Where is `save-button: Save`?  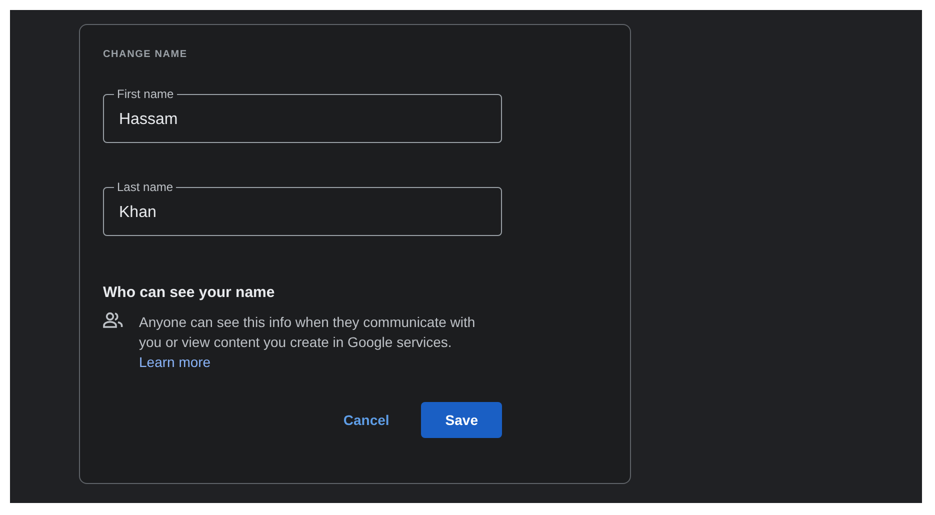 save-button: Save is located at coordinates (461, 420).